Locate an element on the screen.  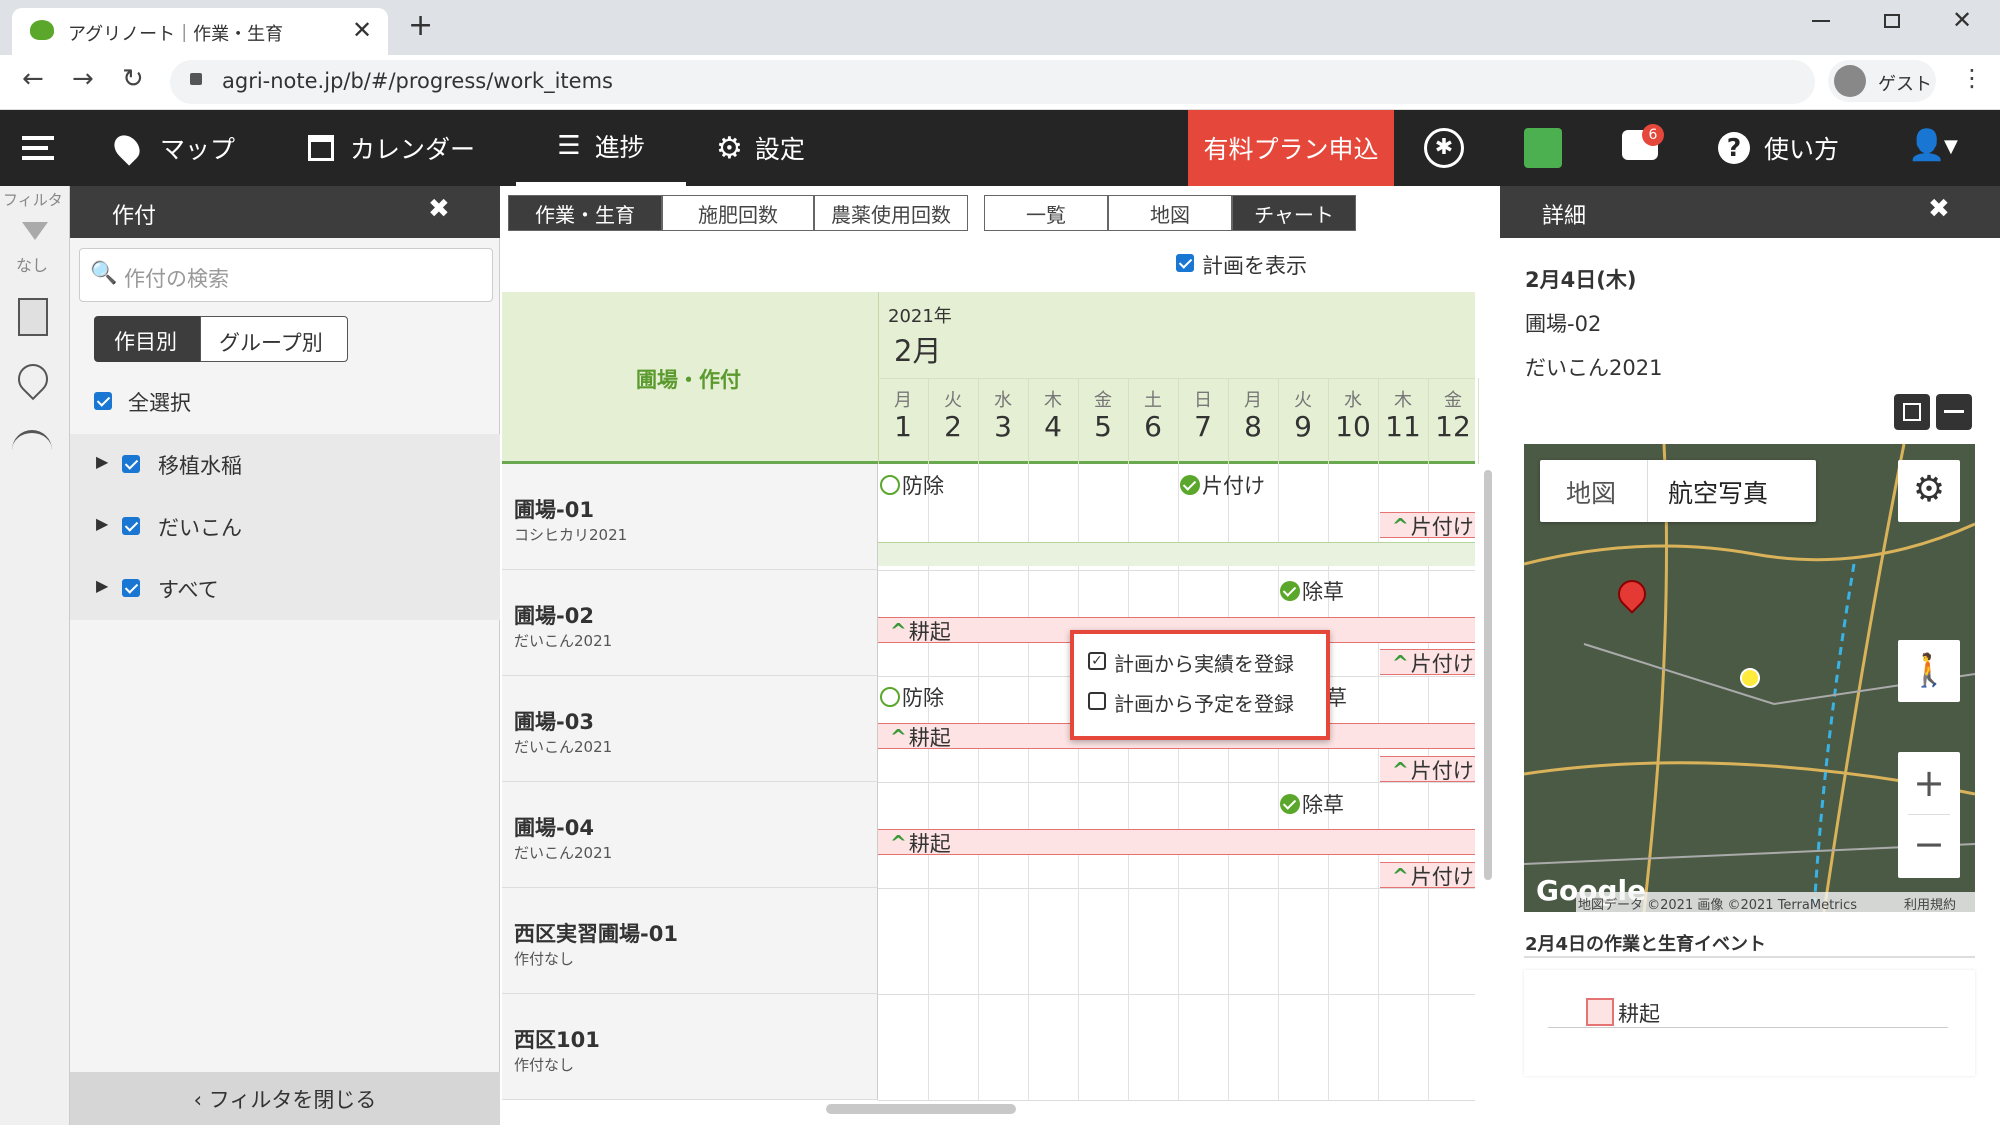
tab-by-group: グループ別 is located at coordinates (274, 339).